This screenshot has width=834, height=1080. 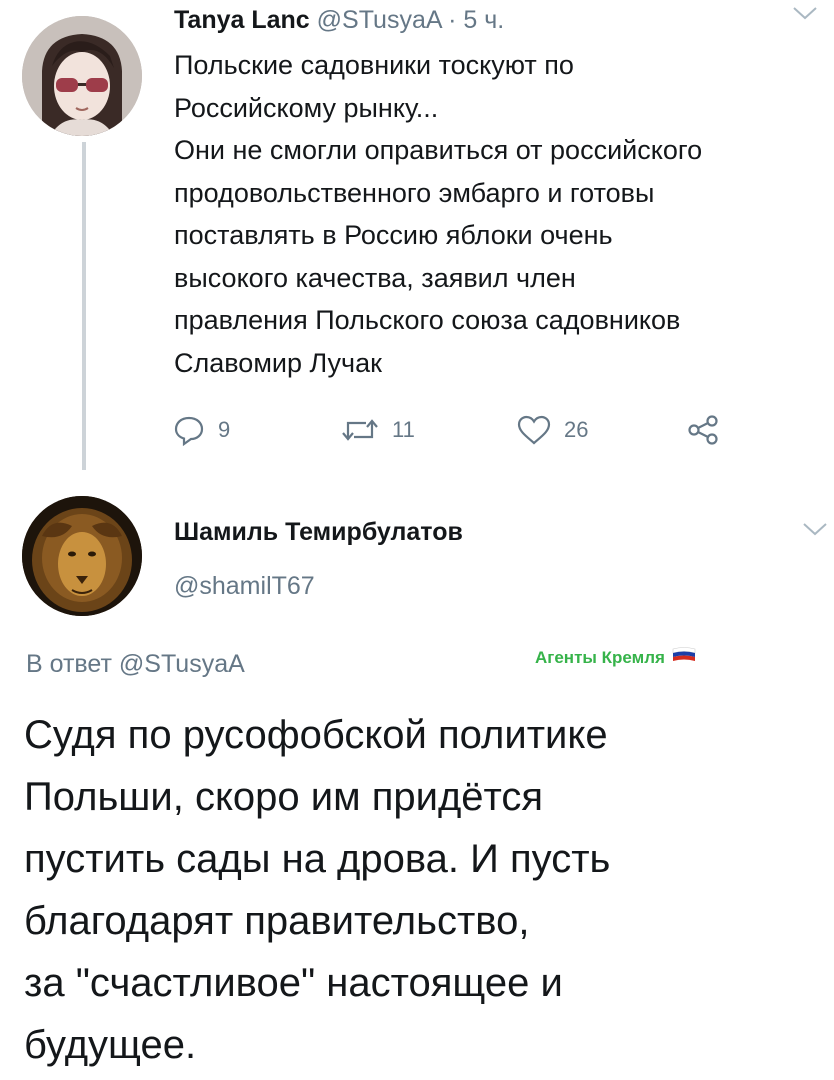 What do you see at coordinates (293, 983) in the screenshot?
I see `tweet2-text-line: за "счастливое" настоящее и` at bounding box center [293, 983].